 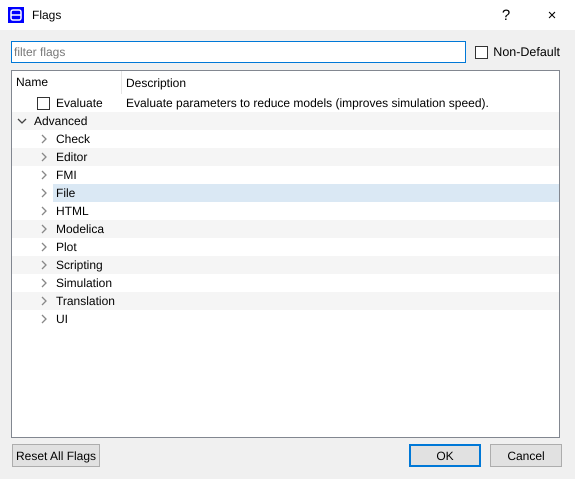 What do you see at coordinates (506, 15) in the screenshot?
I see `help-button: ?` at bounding box center [506, 15].